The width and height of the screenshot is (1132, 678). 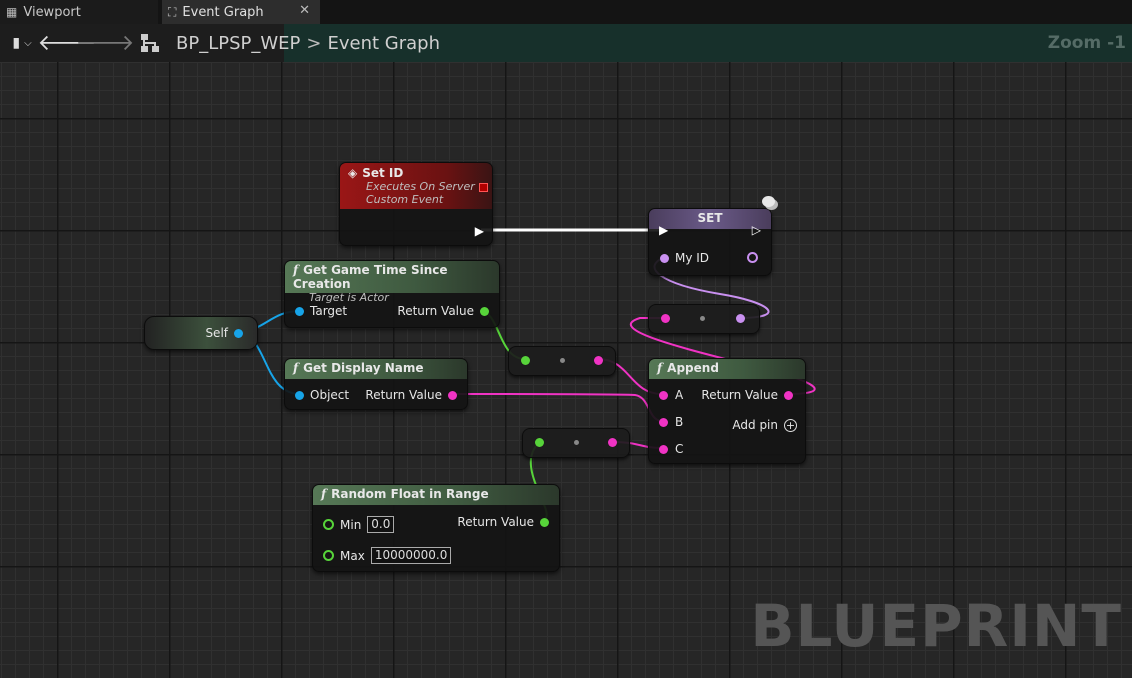 I want to click on node-title: ◈ Set ID, so click(x=376, y=173).